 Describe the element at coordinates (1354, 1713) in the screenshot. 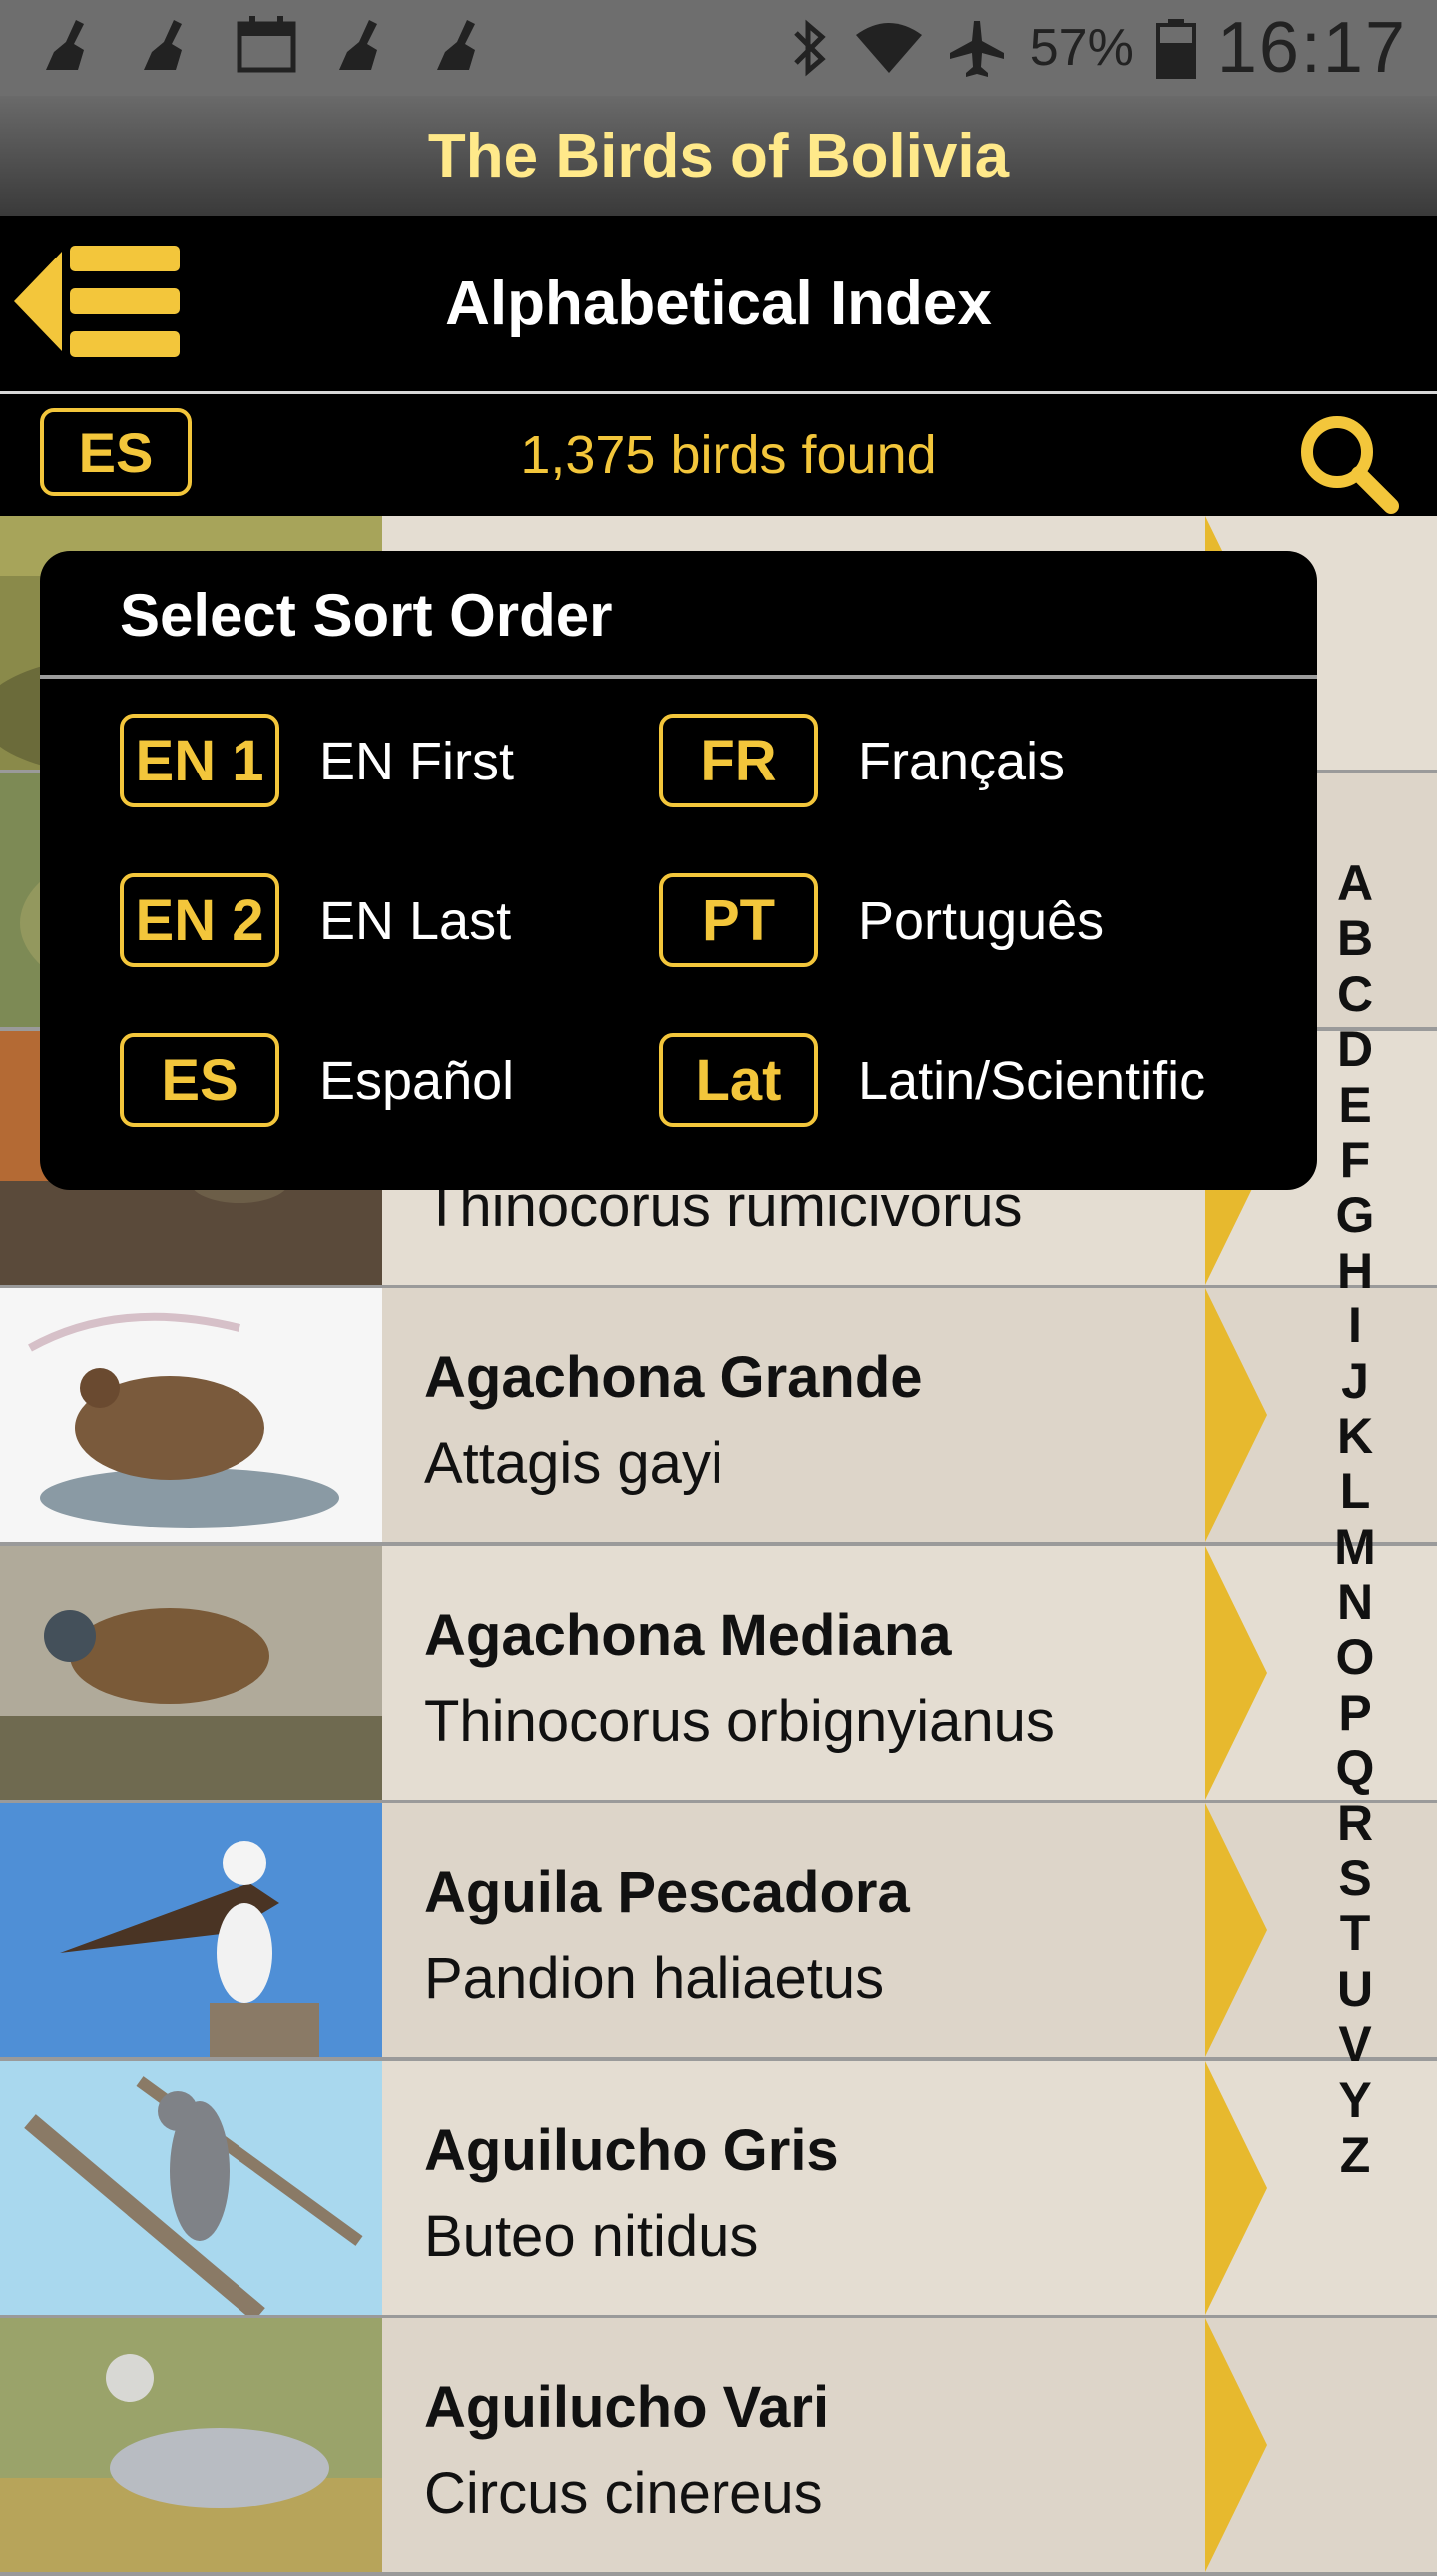

I see `index-letter: P` at that location.